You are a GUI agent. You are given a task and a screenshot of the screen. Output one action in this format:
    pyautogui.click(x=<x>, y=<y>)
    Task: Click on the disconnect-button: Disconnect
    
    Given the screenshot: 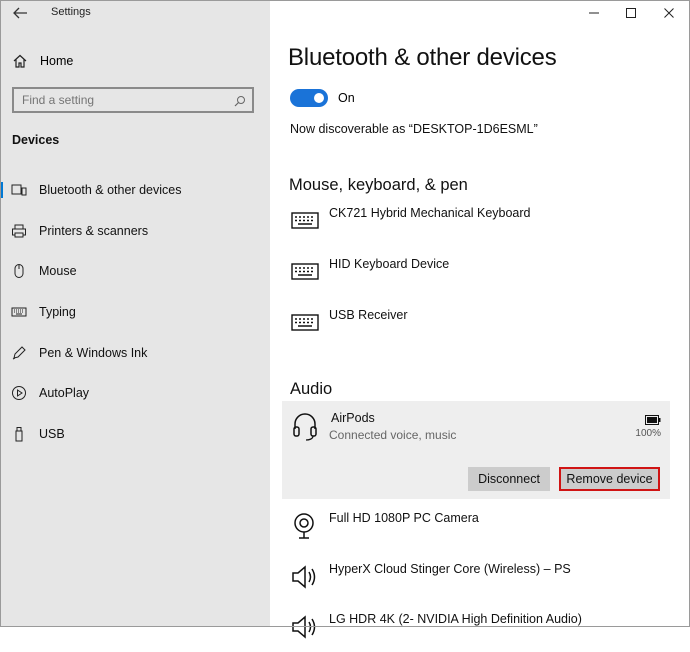 What is the action you would take?
    pyautogui.click(x=509, y=479)
    